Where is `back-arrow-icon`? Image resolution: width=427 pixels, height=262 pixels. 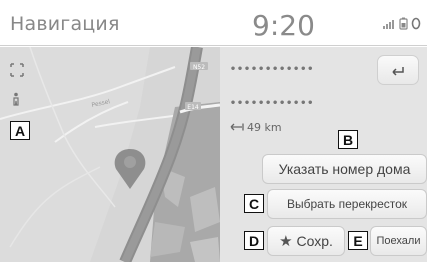
back-arrow-icon is located at coordinates (398, 70).